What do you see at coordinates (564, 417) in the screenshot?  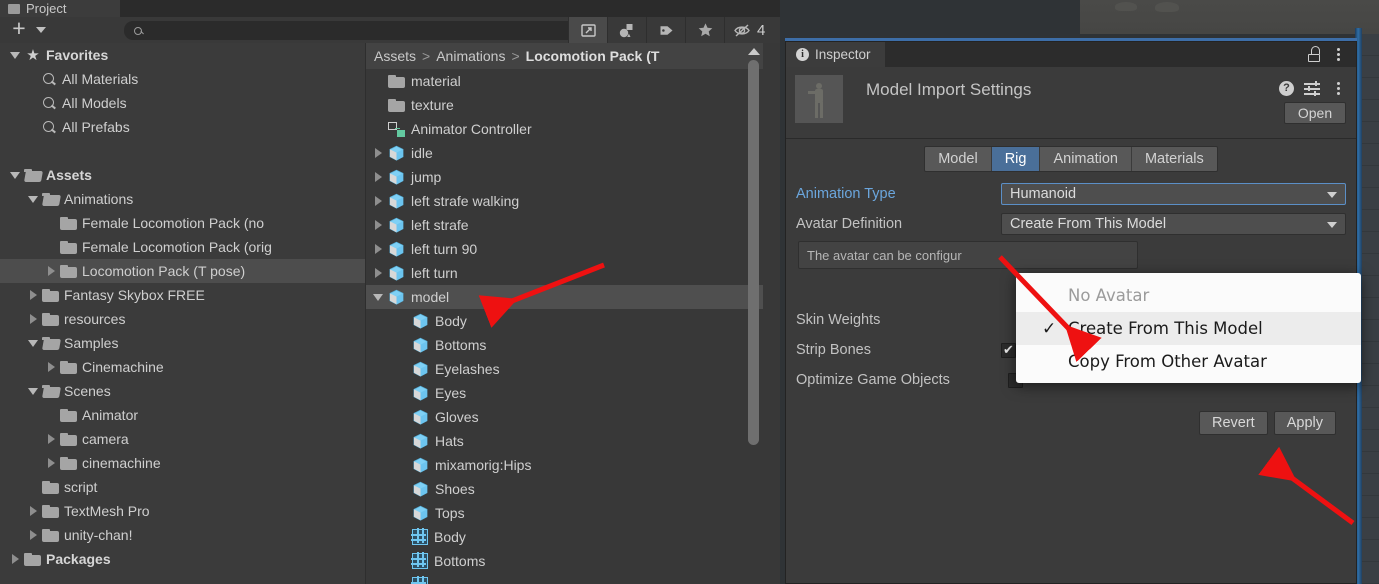 I see `file-row-gloves: Gloves` at bounding box center [564, 417].